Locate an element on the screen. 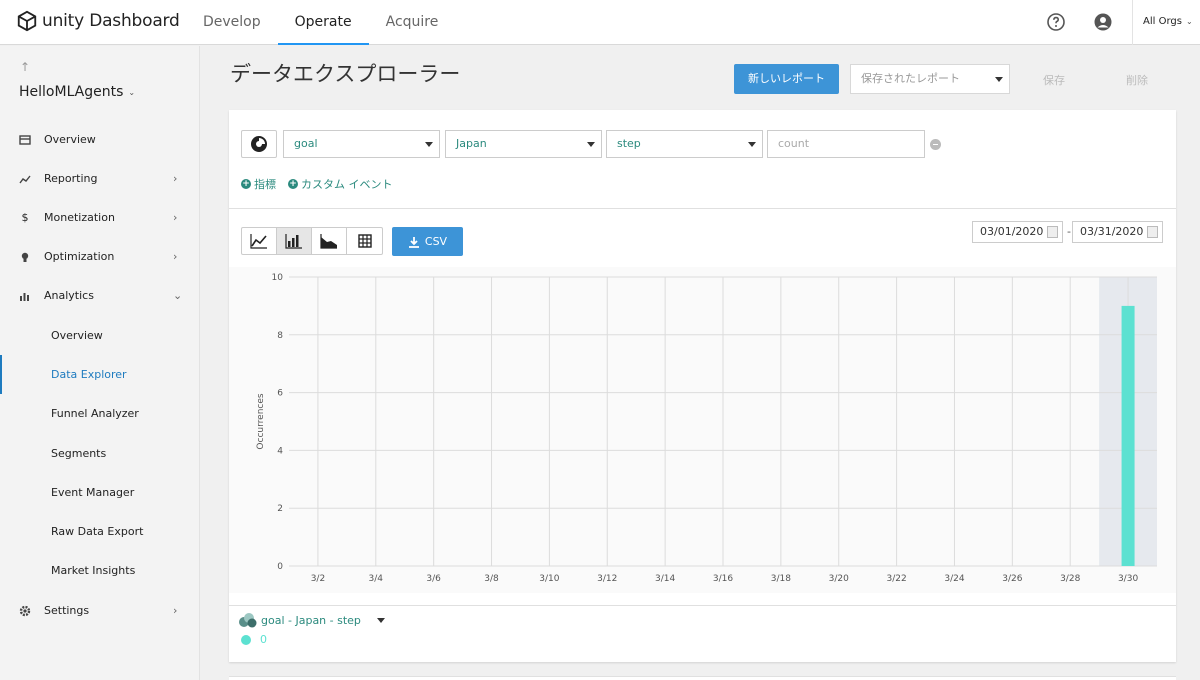 This screenshot has width=1200, height=680. pie-chart-icon is located at coordinates (259, 144).